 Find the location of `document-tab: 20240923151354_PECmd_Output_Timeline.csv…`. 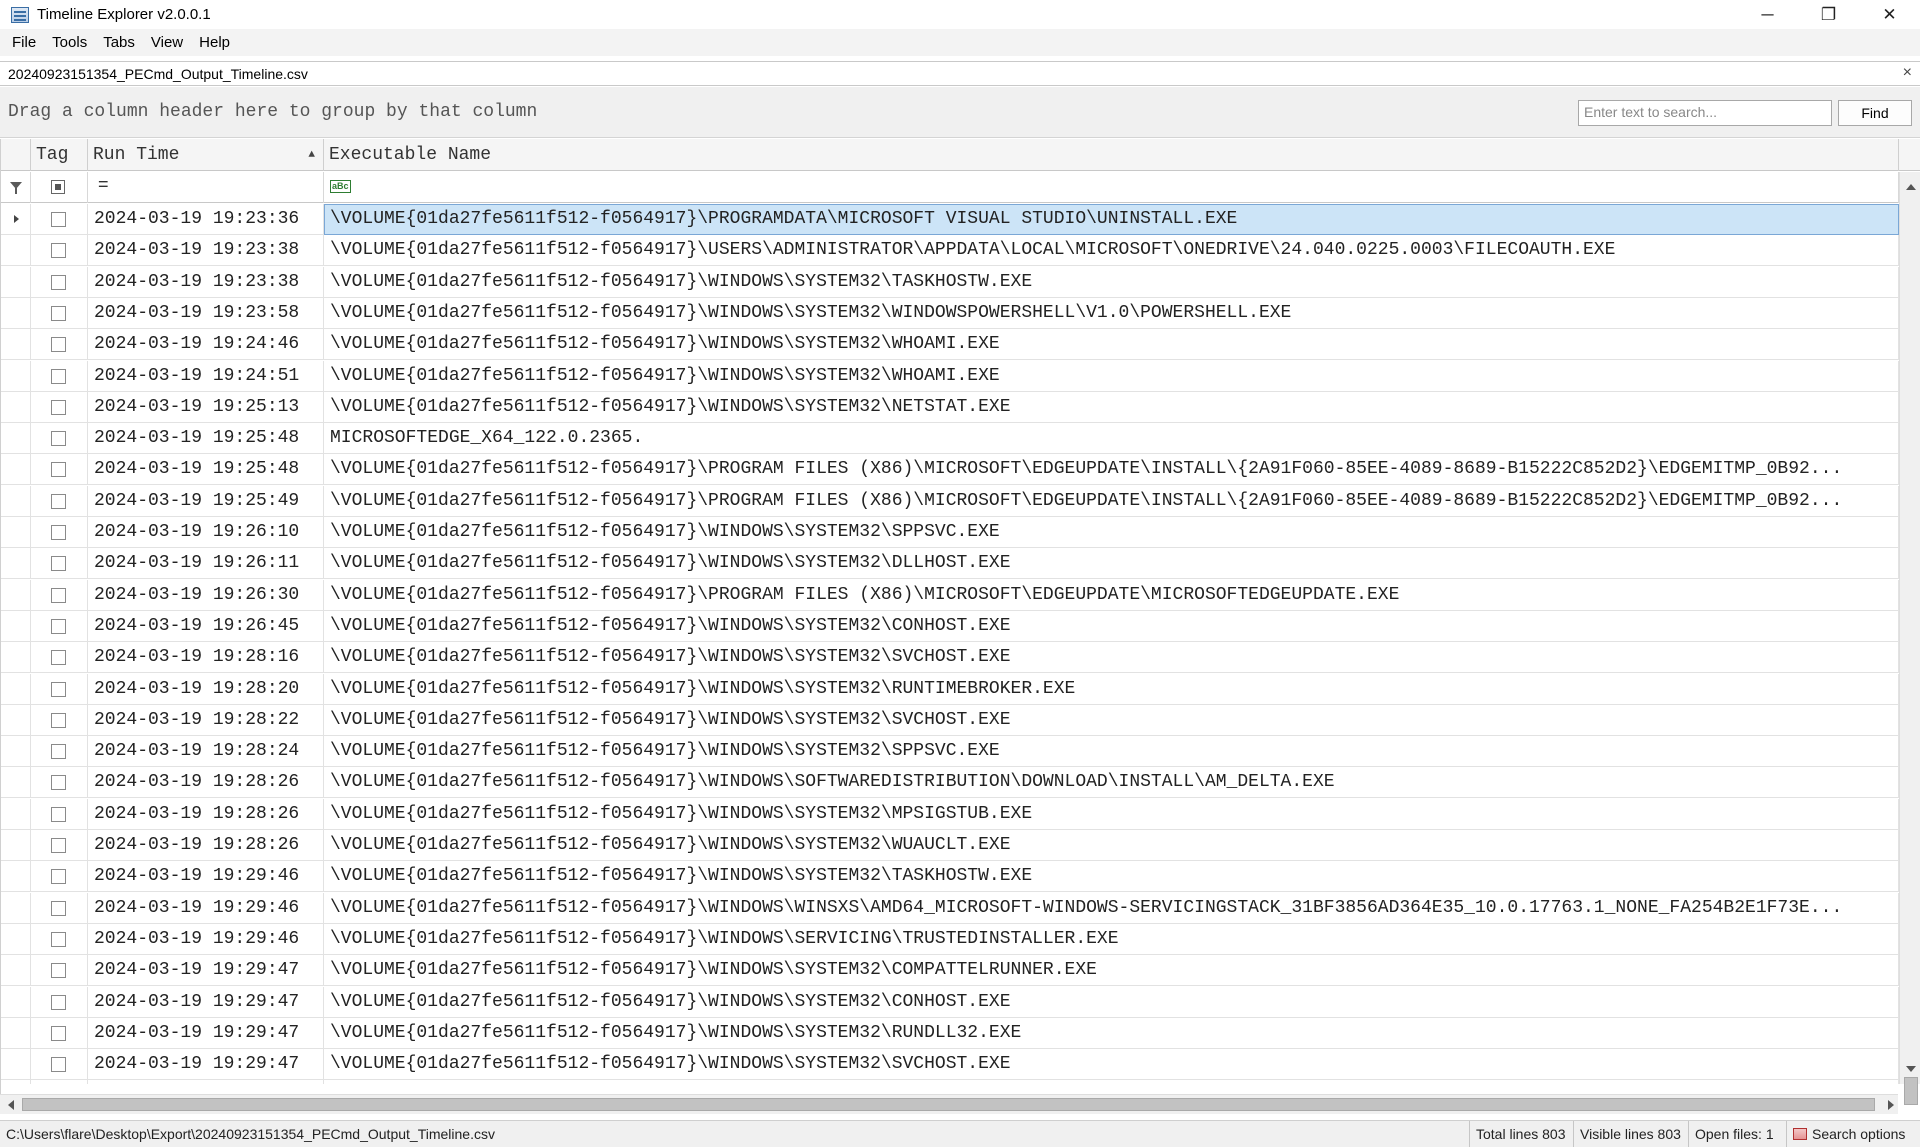

document-tab: 20240923151354_PECmd_Output_Timeline.csv… is located at coordinates (960, 73).